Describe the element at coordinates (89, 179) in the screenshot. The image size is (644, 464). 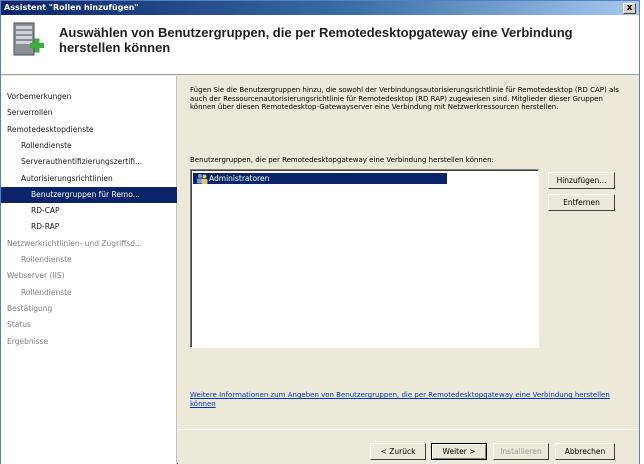
I see `sidebar-item-6: Autorisierungsrichtlinien` at that location.